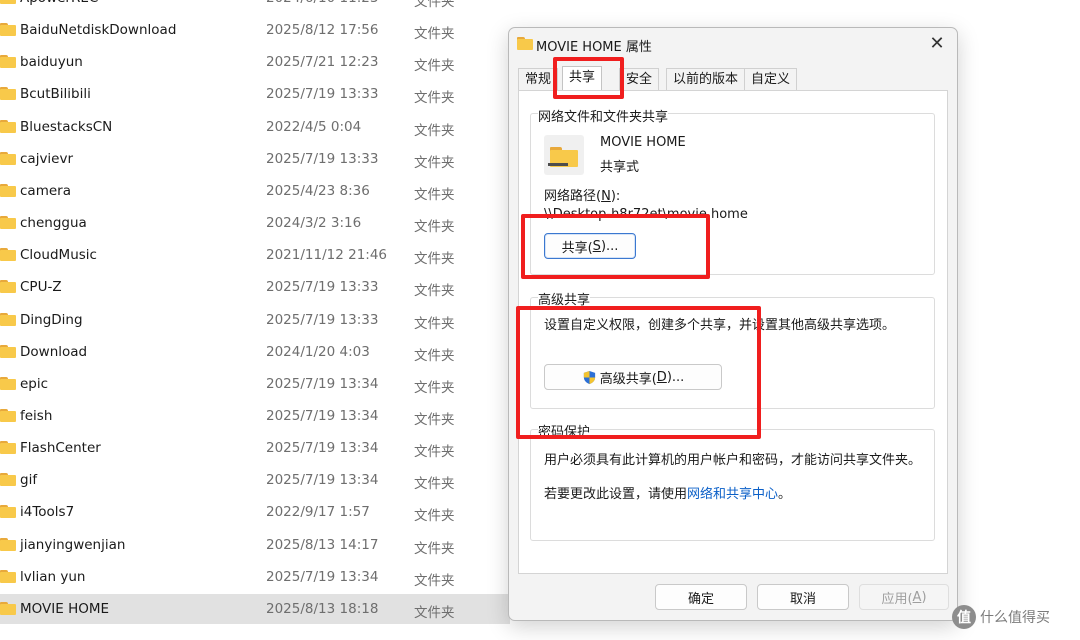 This screenshot has height=640, width=1080. Describe the element at coordinates (322, 3) in the screenshot. I see `file-modified-date: 2024/6/10 11:23` at that location.